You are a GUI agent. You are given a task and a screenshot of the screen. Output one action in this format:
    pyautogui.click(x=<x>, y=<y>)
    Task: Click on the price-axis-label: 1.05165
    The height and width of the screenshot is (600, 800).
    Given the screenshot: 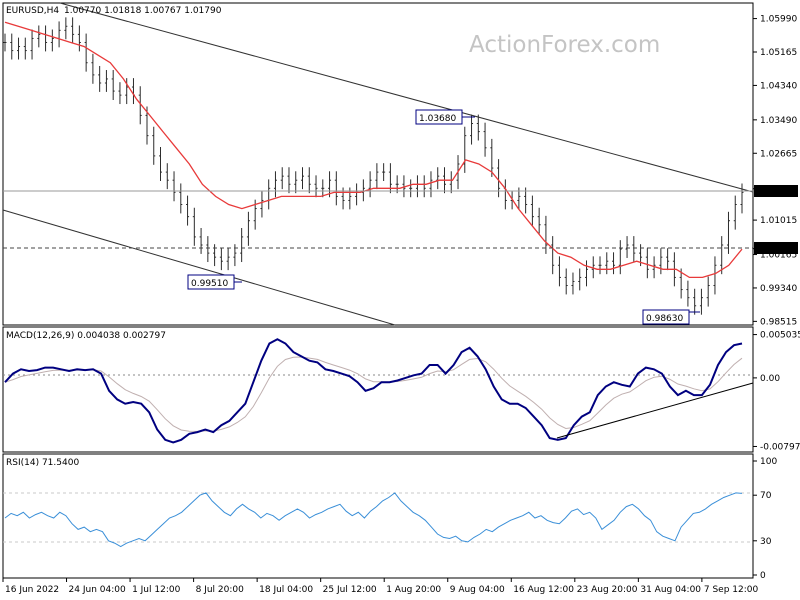 What is the action you would take?
    pyautogui.click(x=778, y=53)
    